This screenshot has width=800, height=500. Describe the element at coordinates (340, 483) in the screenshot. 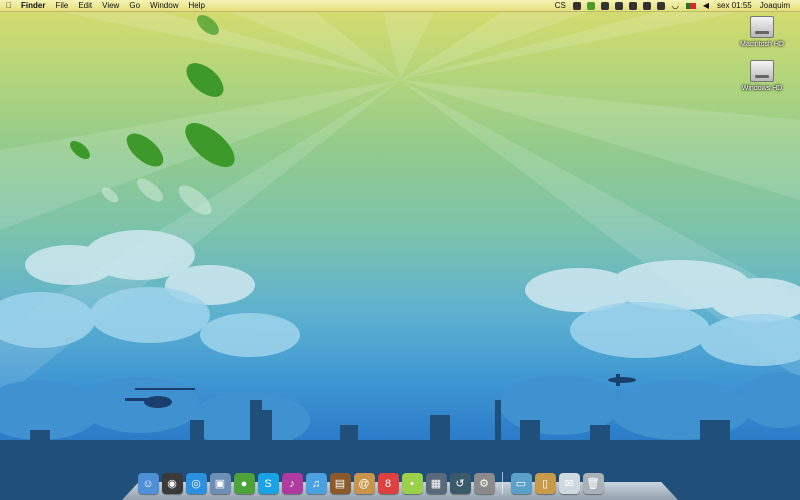

I see `iphoto-icon: ▤` at that location.